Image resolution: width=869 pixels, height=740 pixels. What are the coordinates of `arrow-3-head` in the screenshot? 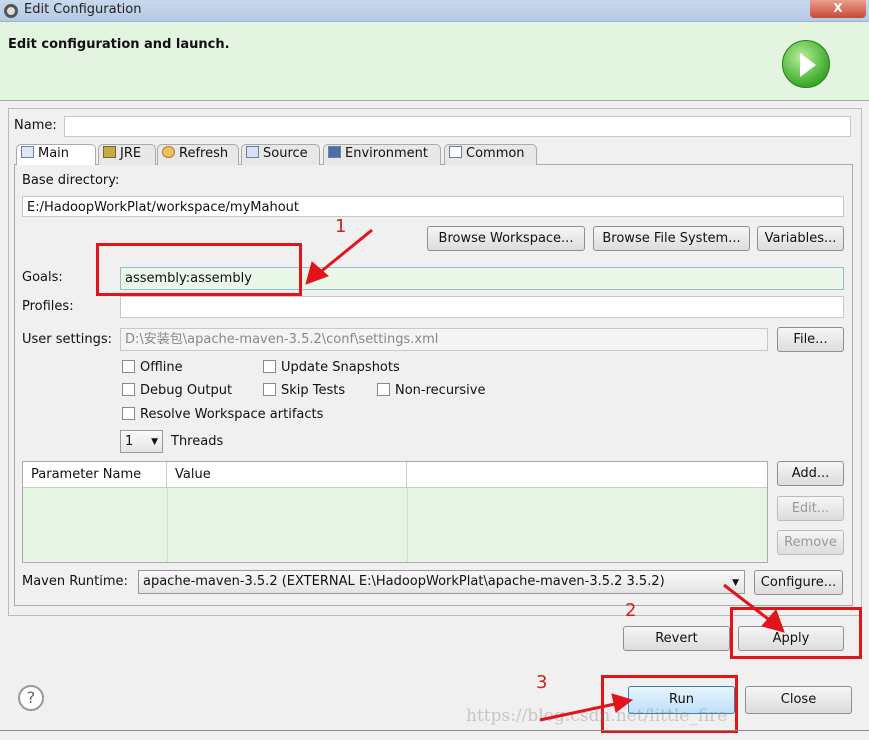 It's located at (622, 703).